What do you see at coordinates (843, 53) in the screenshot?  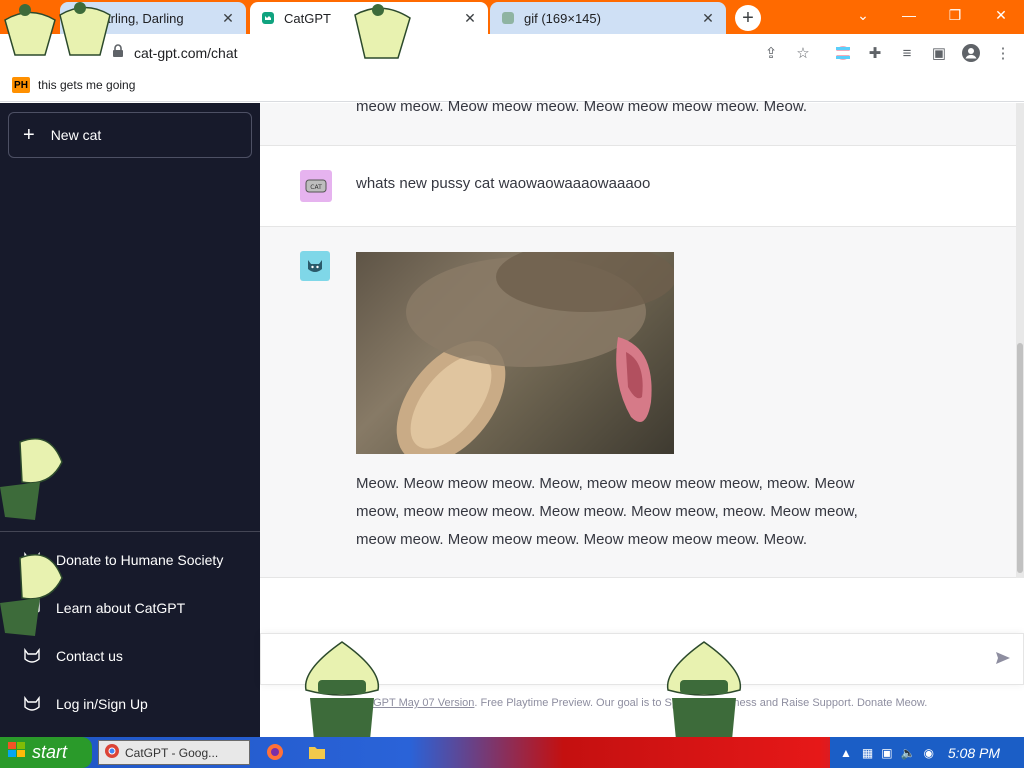 I see `extension-flag-icon` at bounding box center [843, 53].